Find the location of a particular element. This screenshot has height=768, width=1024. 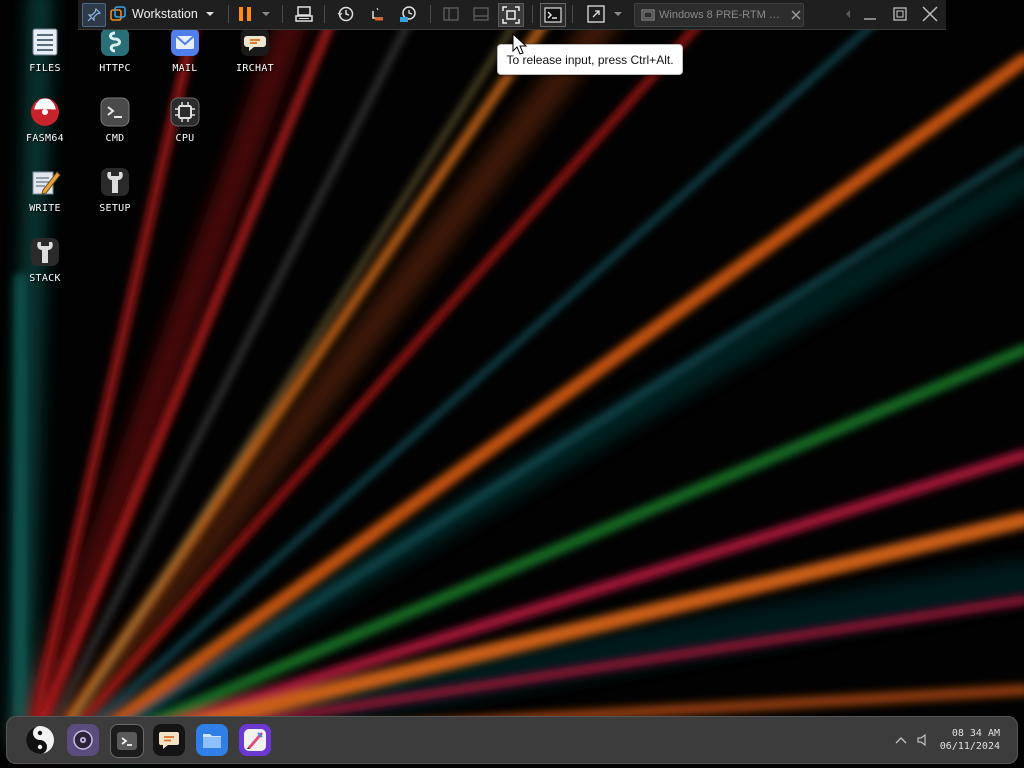

desktop-icon-label: HTTPC is located at coordinates (115, 68).